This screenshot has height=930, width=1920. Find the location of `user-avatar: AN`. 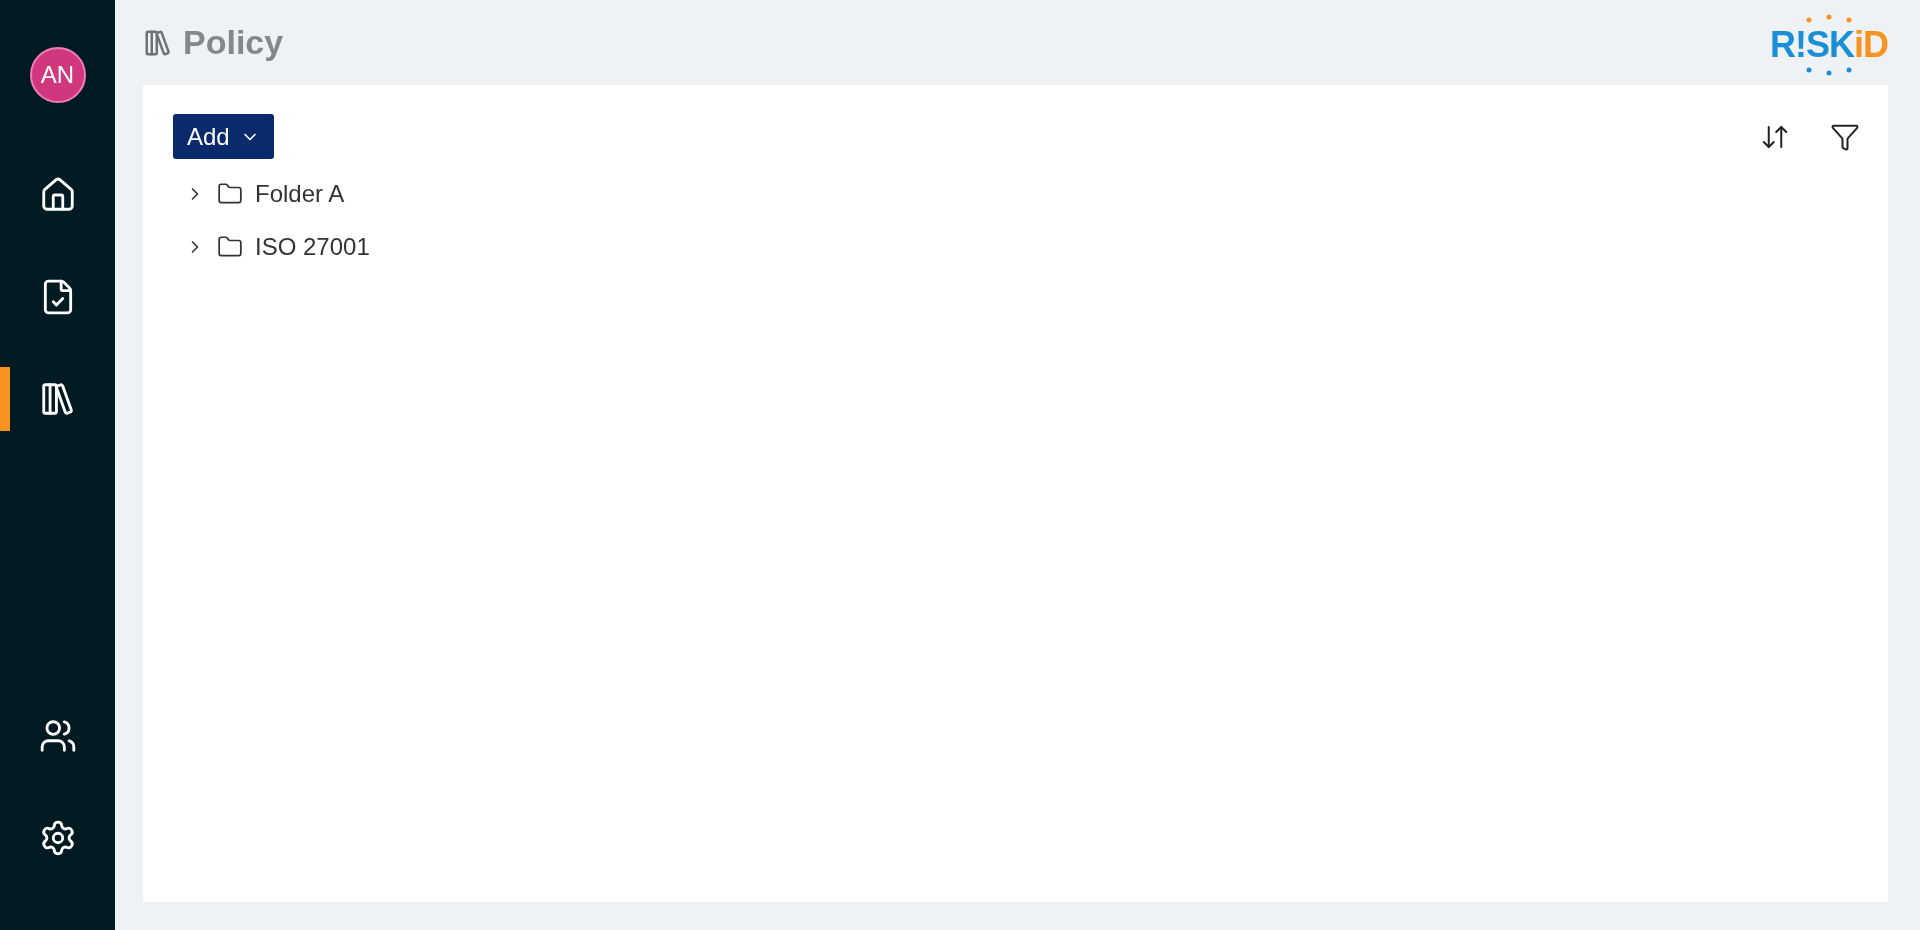

user-avatar: AN is located at coordinates (57, 75).